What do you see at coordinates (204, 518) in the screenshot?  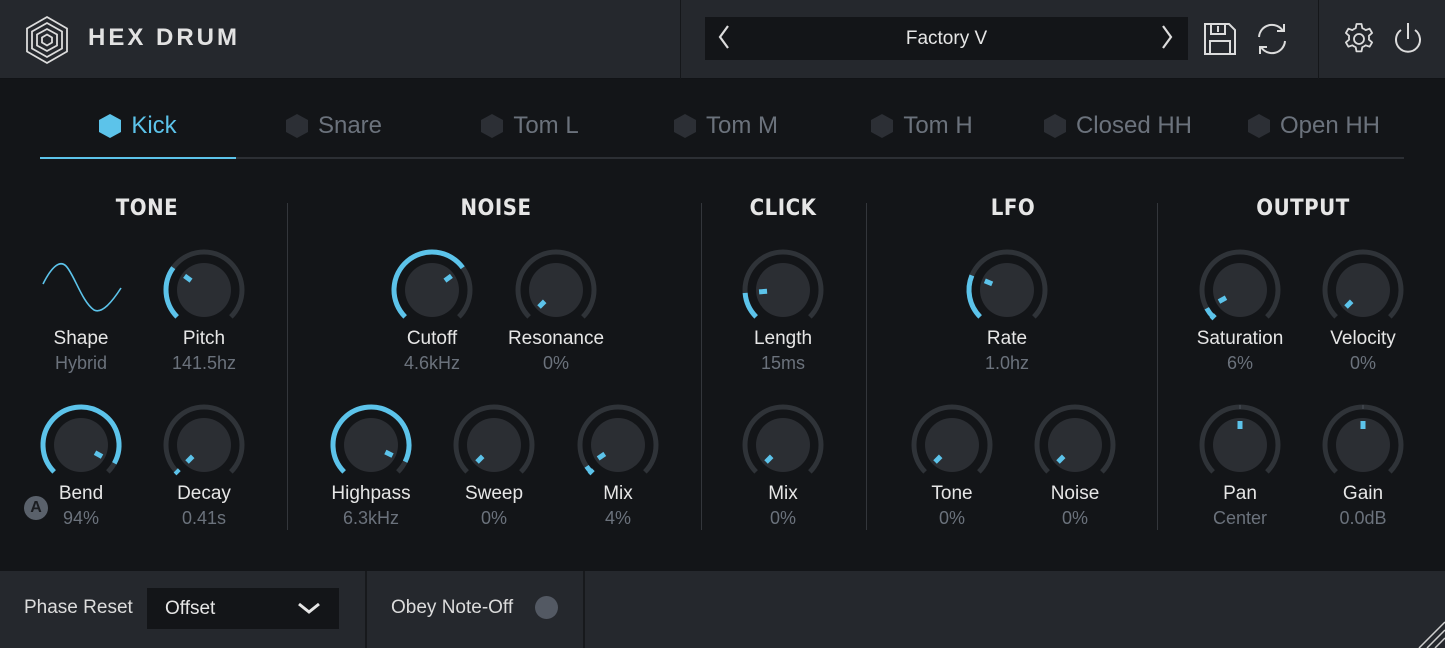 I see `decay-value: 0.41s` at bounding box center [204, 518].